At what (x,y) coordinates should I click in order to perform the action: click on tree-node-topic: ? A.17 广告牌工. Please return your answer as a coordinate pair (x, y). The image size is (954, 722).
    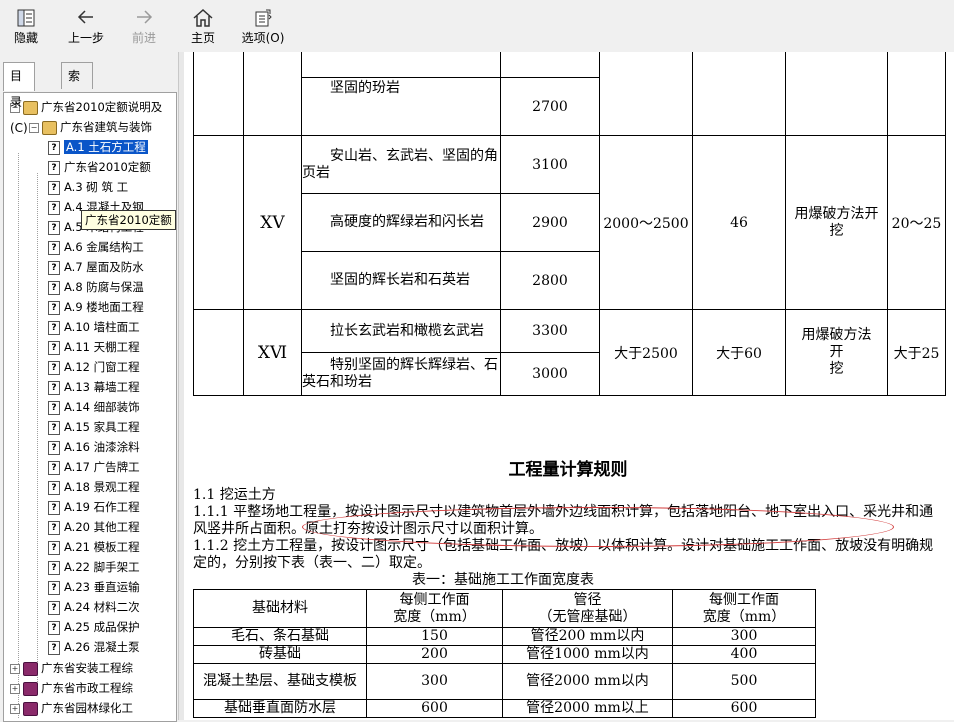
    Looking at the image, I should click on (94, 467).